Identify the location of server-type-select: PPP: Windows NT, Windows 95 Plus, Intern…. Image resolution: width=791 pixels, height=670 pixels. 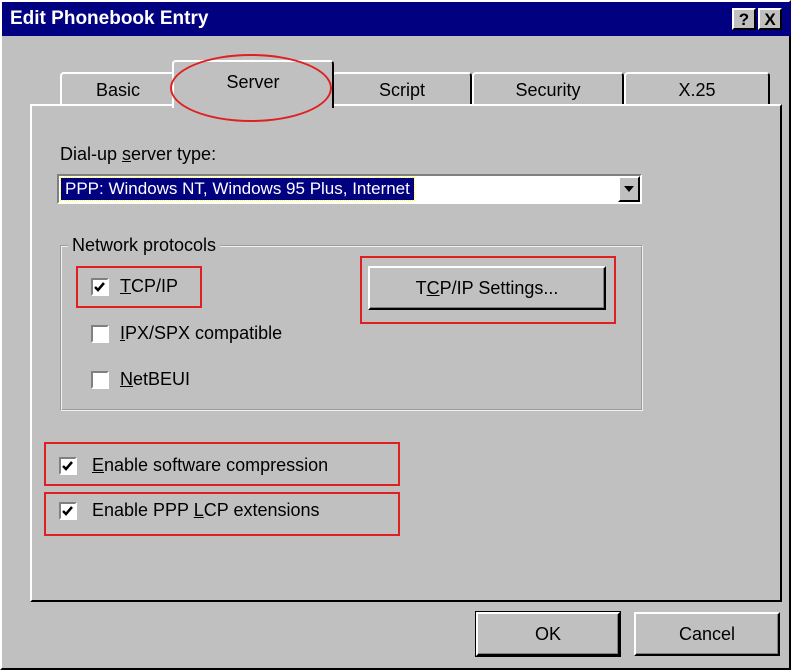
(349, 189).